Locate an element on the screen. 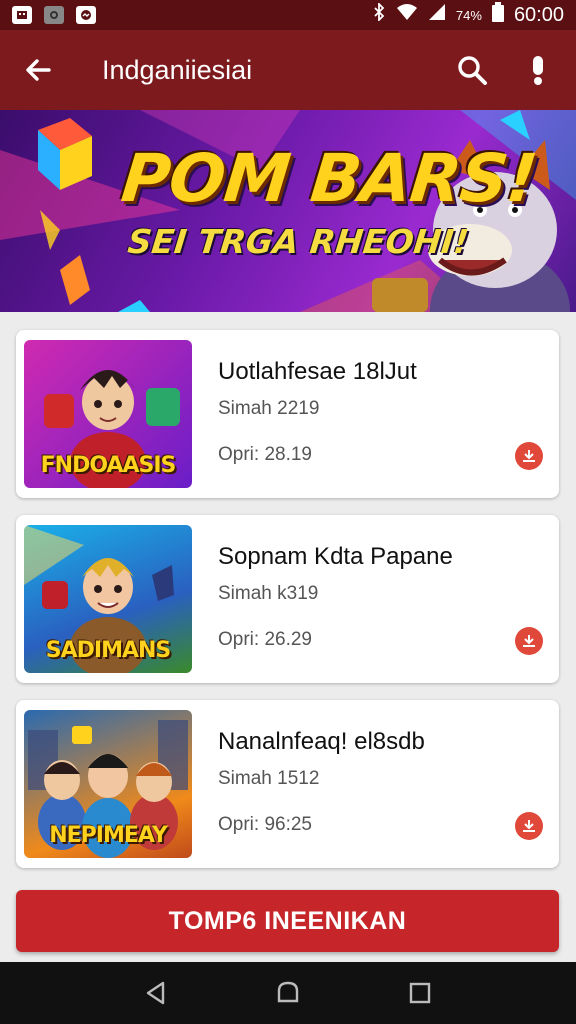  game-title: Sopnam Kdta Papane is located at coordinates (335, 556).